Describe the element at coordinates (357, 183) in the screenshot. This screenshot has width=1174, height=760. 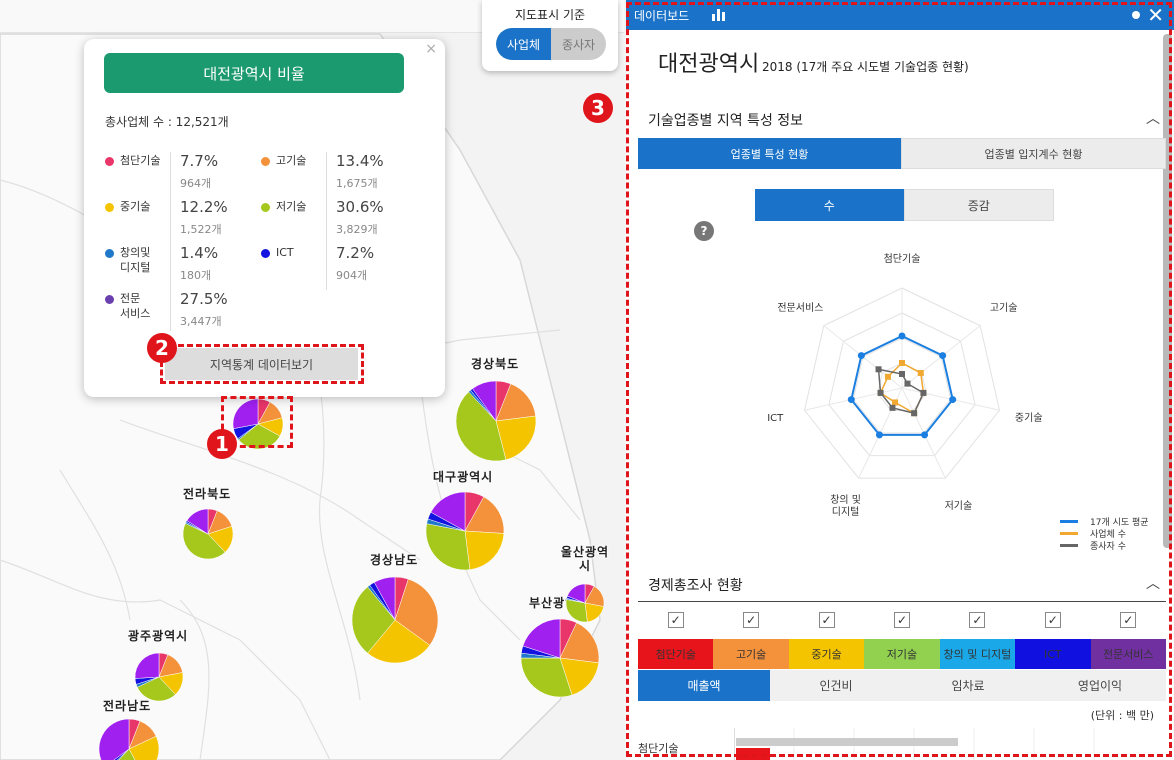
I see `stat-count: 1,675개` at that location.